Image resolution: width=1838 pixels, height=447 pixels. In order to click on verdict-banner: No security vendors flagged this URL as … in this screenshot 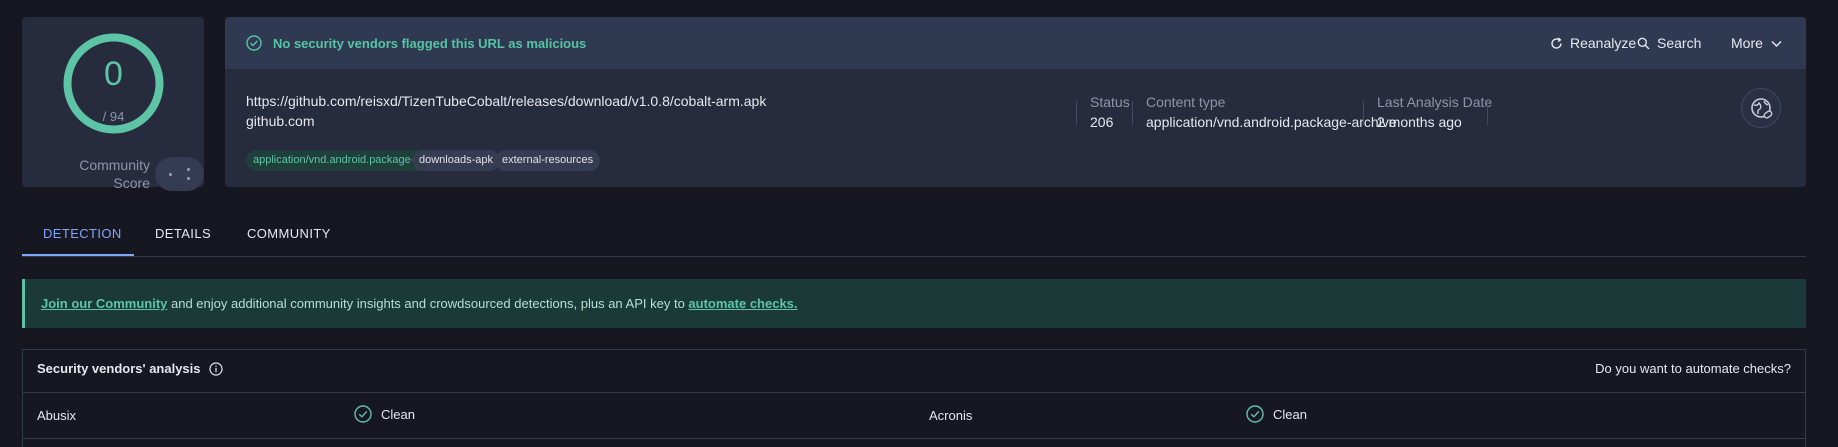, I will do `click(1015, 43)`.